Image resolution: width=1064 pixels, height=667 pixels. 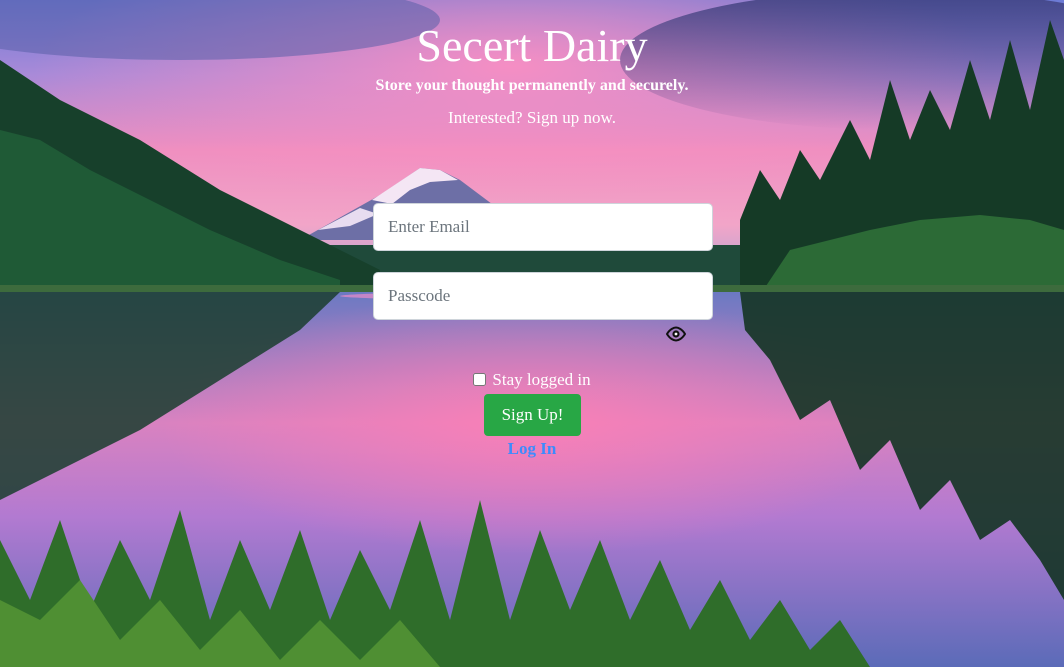 I want to click on signup-prompt: Interested? Sign up now., so click(x=532, y=117).